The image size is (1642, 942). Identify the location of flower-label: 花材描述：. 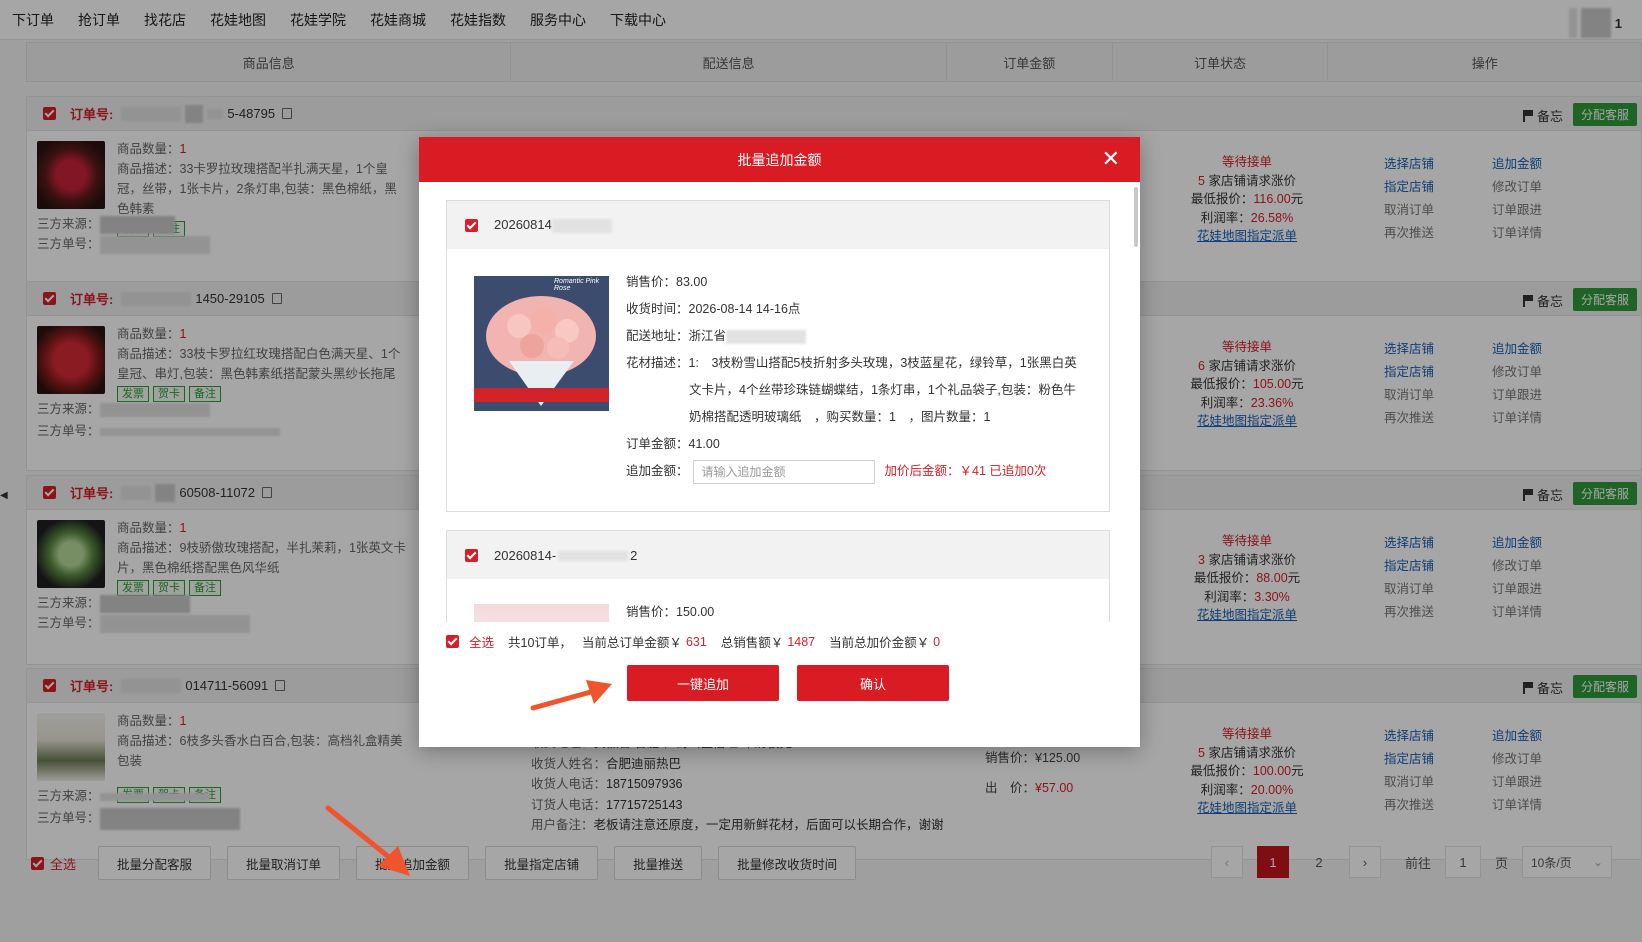
(657, 363).